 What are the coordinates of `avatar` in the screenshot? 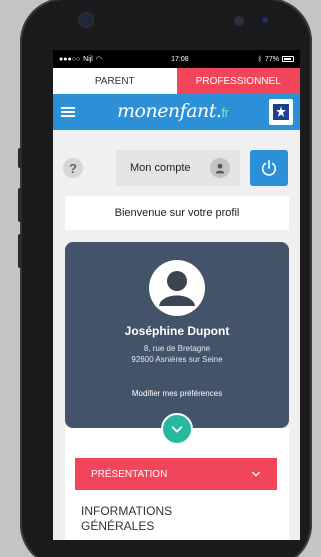 It's located at (177, 288).